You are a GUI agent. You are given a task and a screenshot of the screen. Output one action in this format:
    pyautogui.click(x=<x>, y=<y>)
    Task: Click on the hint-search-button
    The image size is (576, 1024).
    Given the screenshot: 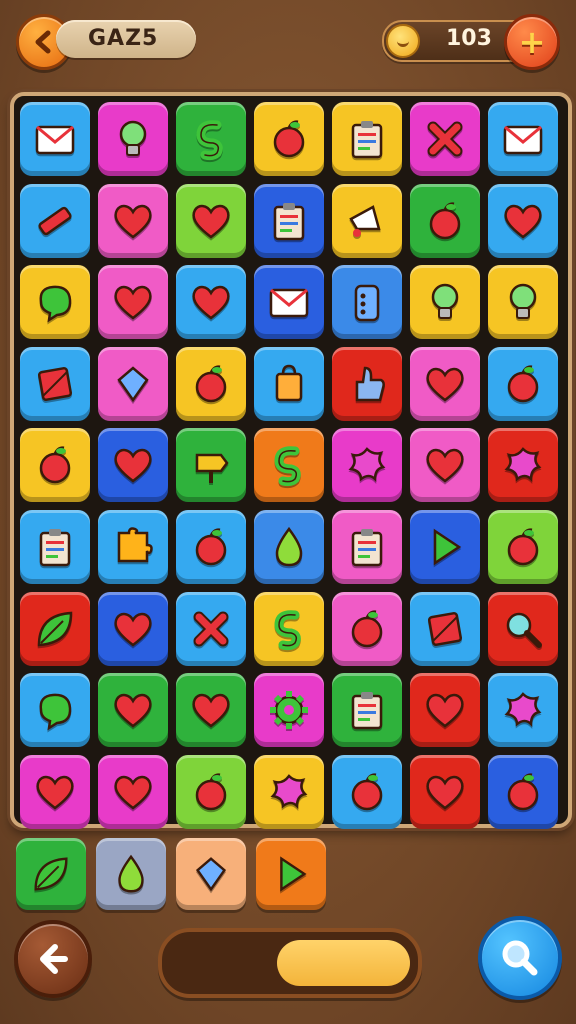 What is the action you would take?
    pyautogui.click(x=520, y=958)
    